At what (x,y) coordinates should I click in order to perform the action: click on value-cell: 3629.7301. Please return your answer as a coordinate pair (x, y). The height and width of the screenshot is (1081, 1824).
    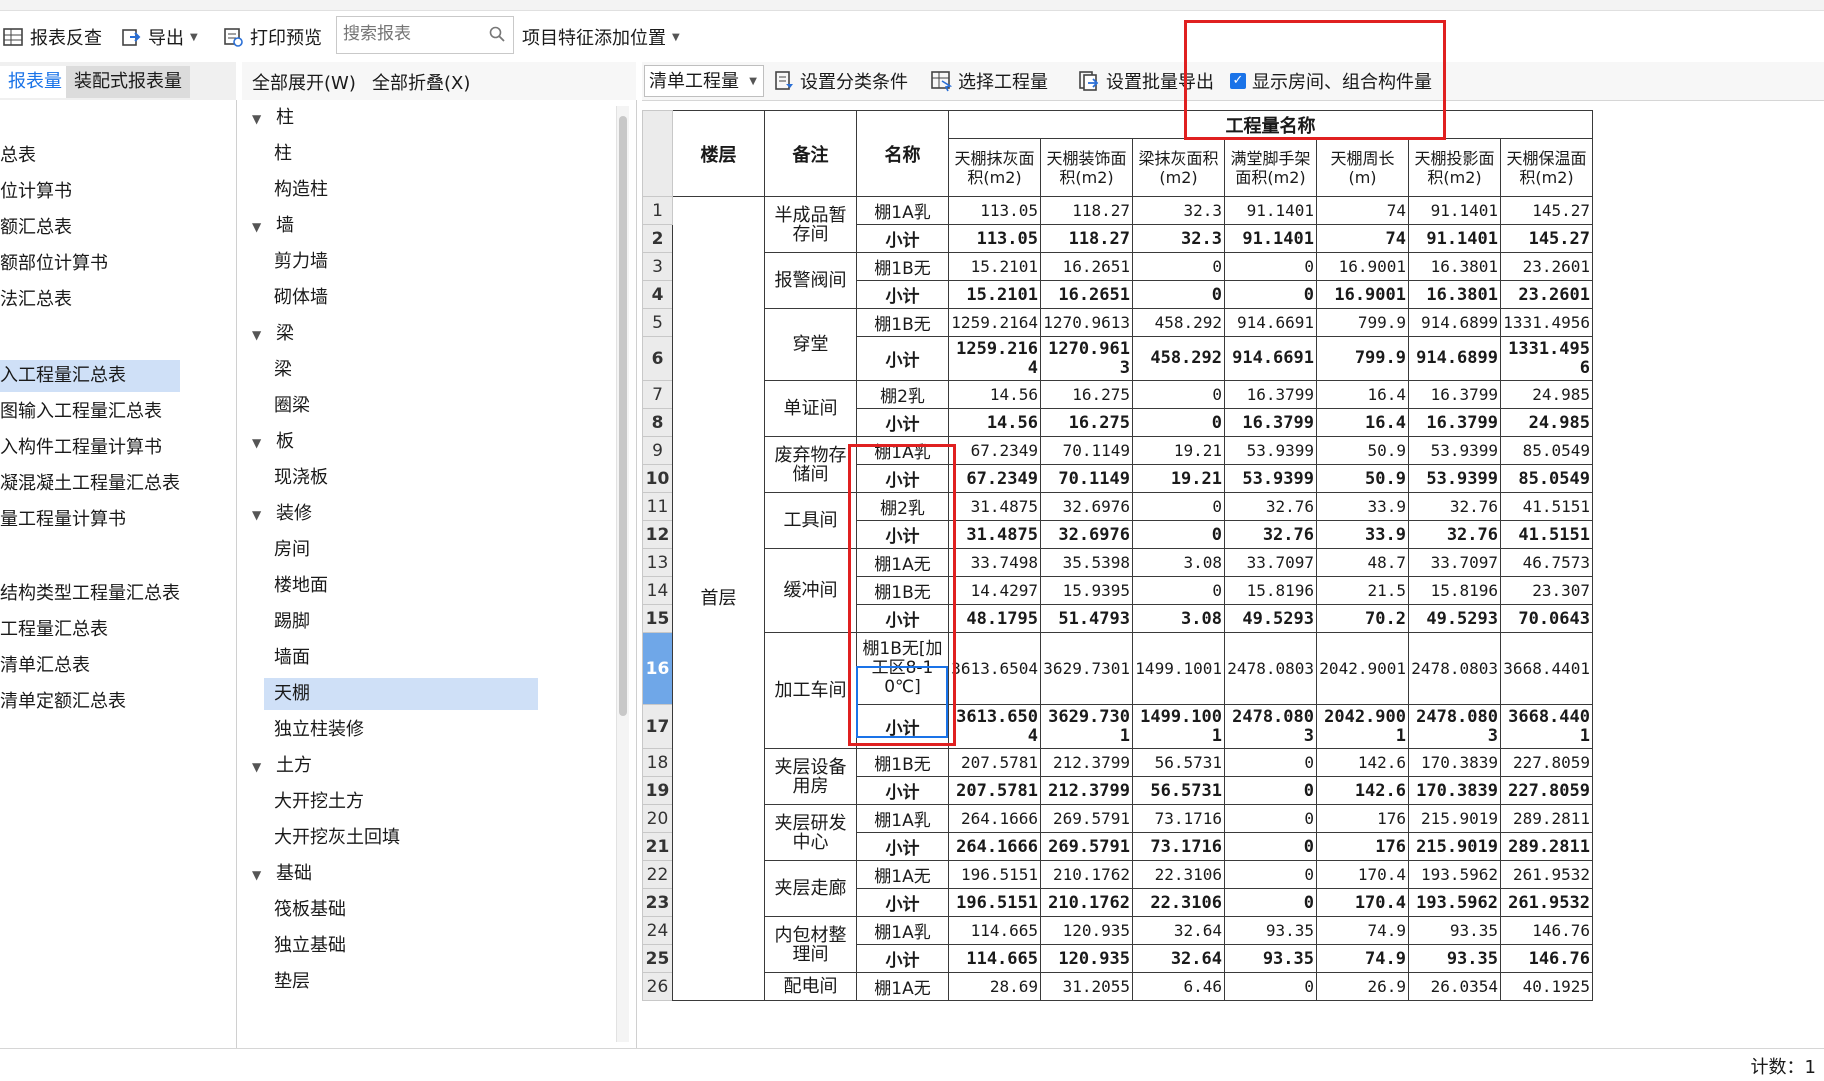
    Looking at the image, I should click on (1086, 726).